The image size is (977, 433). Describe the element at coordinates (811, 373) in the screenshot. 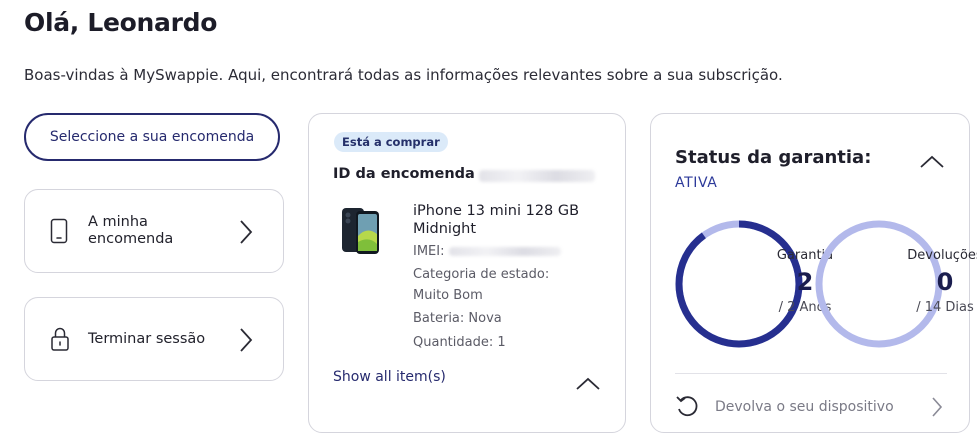

I see `divider` at that location.